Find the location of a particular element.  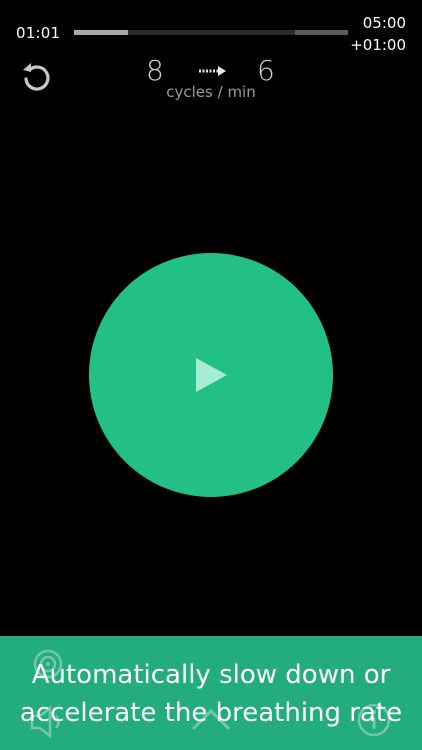

play-icon is located at coordinates (211, 375).